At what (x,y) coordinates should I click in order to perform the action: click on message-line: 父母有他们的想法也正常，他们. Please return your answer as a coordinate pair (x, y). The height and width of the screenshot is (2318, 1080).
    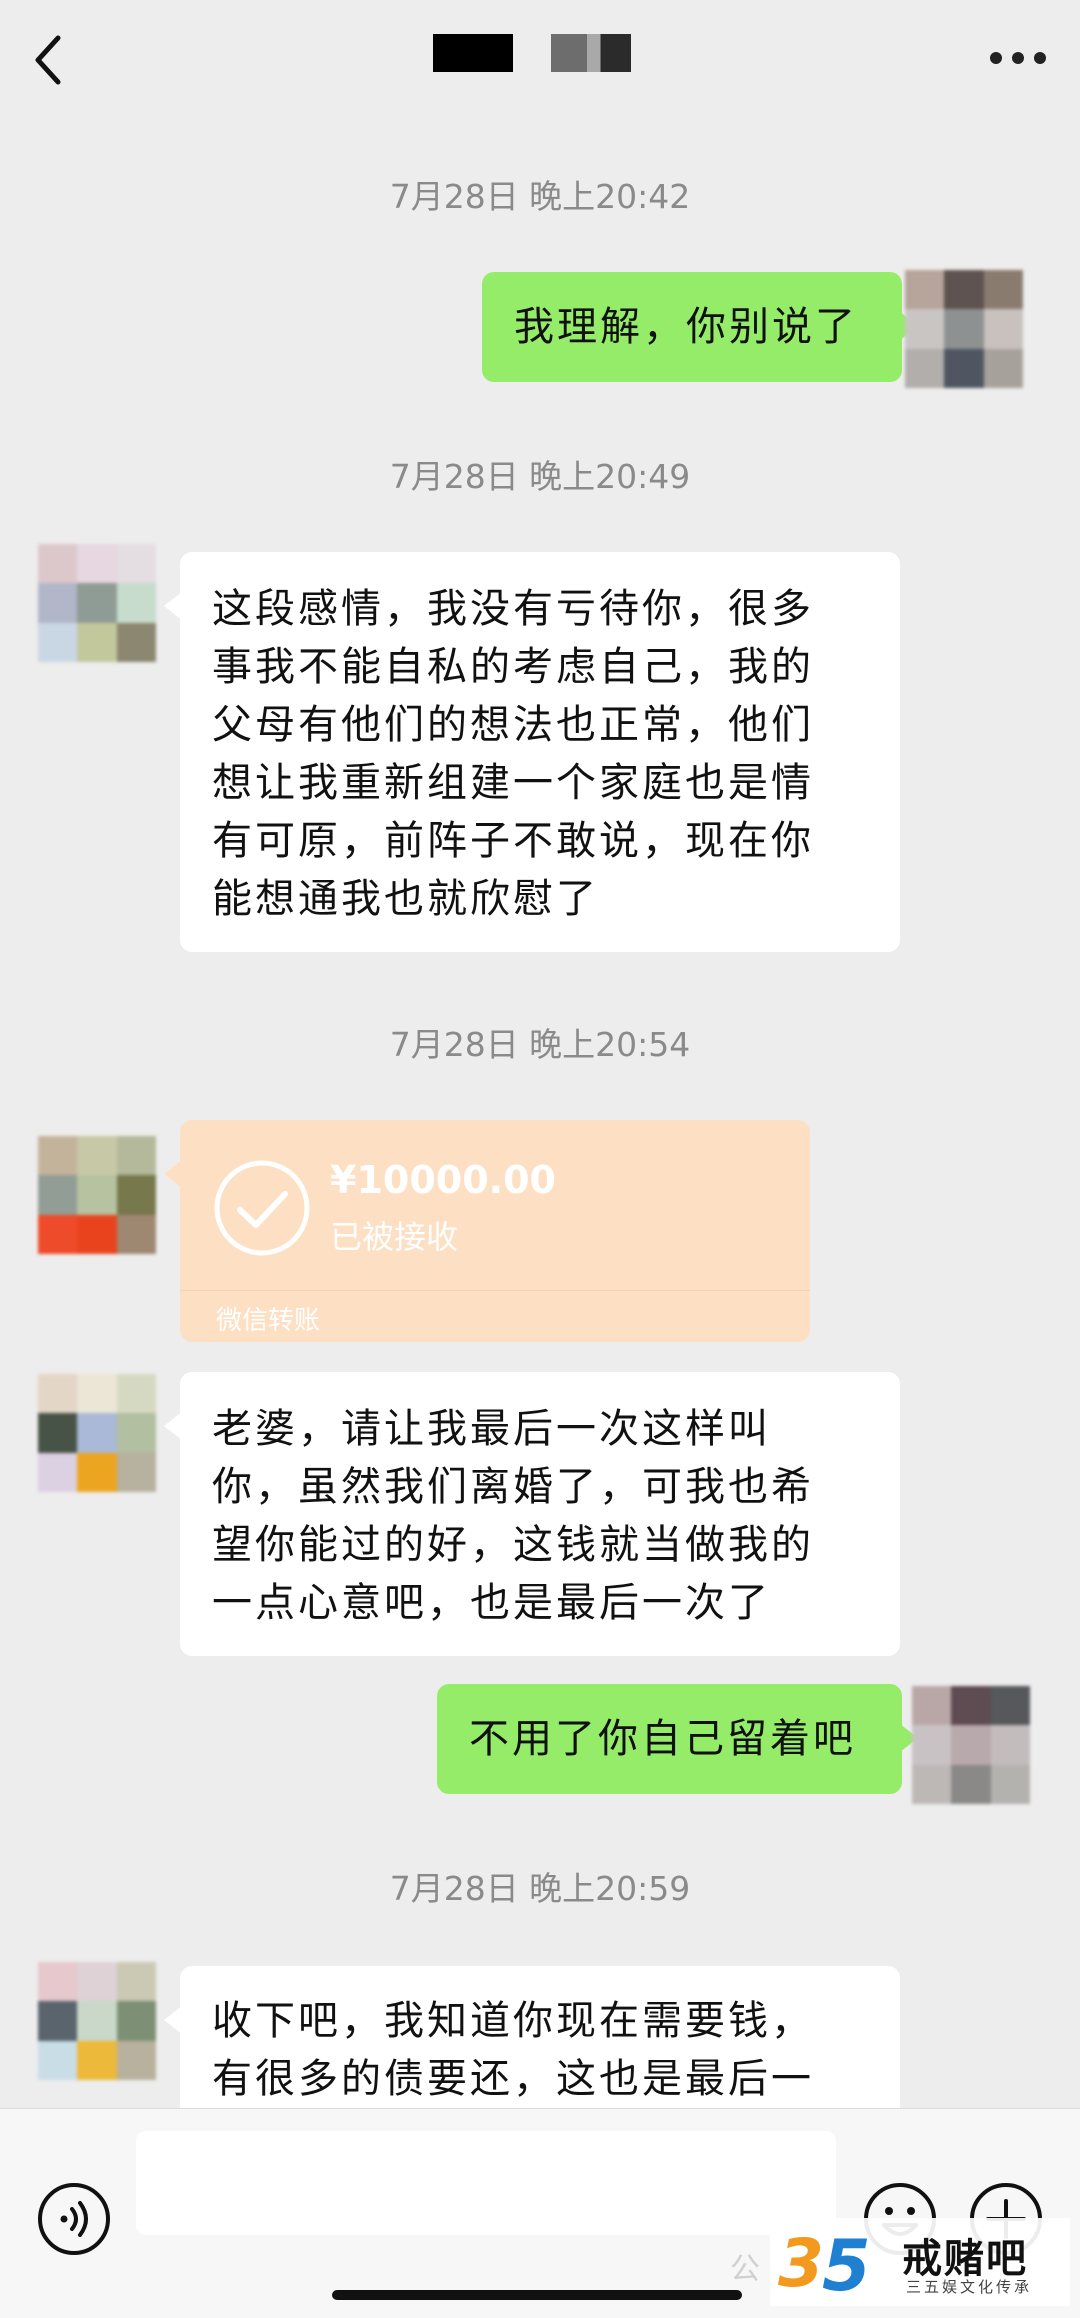
    Looking at the image, I should click on (513, 725).